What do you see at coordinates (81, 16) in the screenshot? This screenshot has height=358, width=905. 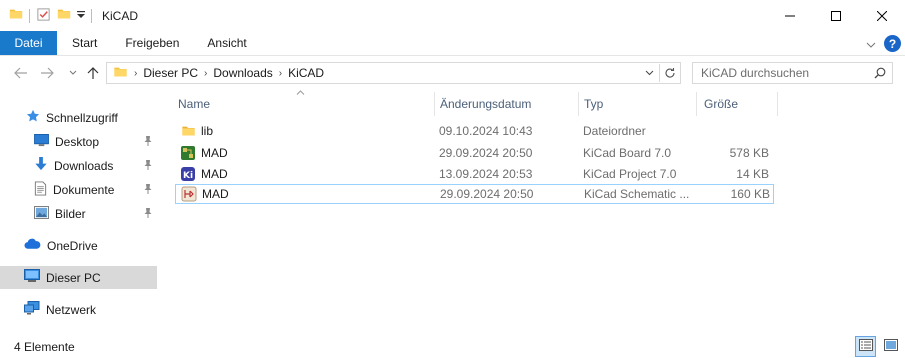 I see `customize-dropdown-icon` at bounding box center [81, 16].